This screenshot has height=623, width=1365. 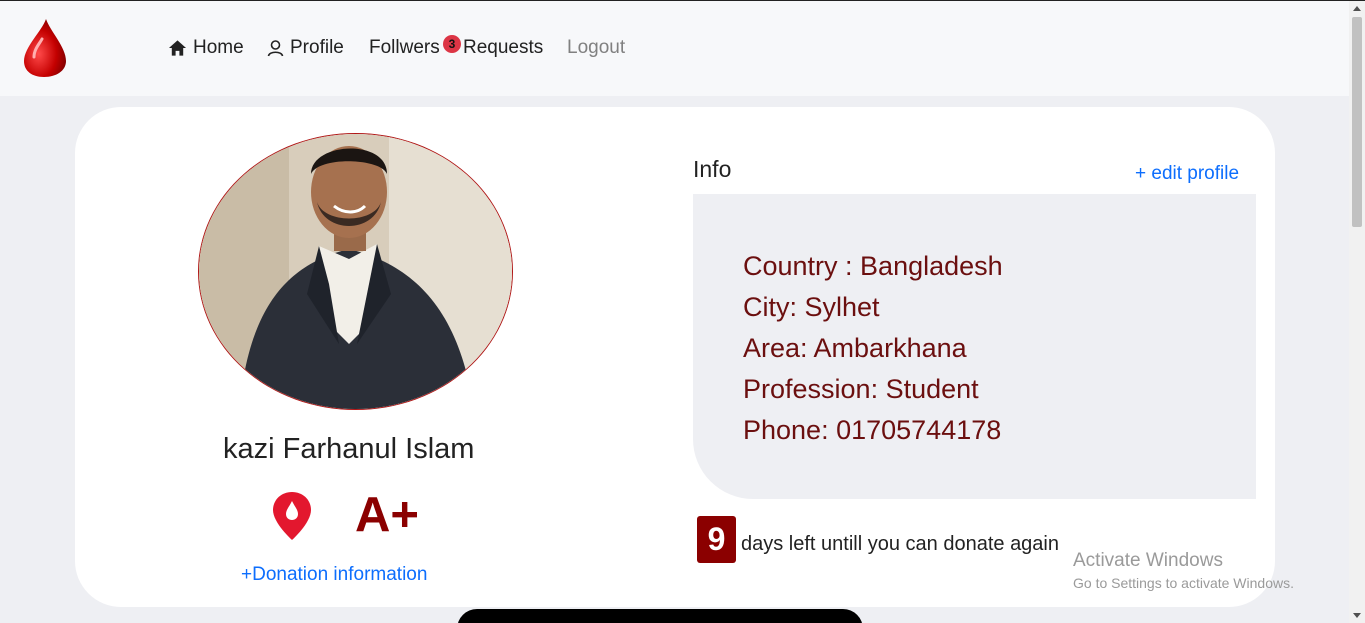 What do you see at coordinates (349, 449) in the screenshot?
I see `user-name: kazi Farhanul Islam` at bounding box center [349, 449].